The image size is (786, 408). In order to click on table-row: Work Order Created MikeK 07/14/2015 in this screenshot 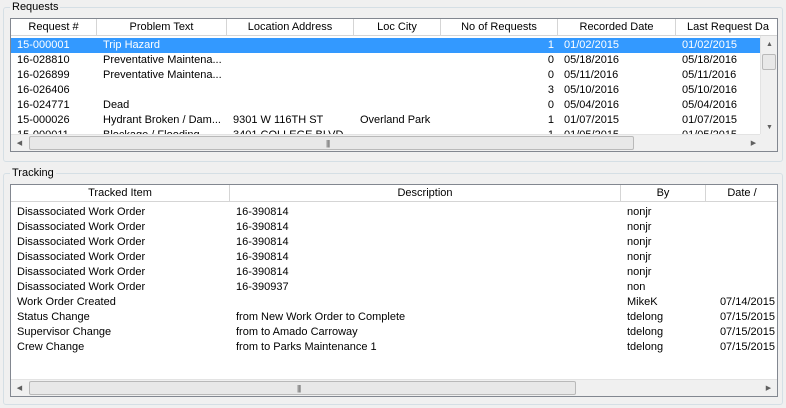, I will do `click(394, 302)`.